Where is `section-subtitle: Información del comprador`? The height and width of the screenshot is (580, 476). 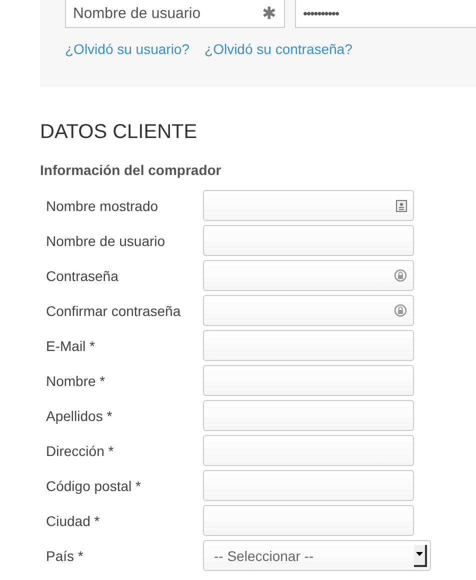 section-subtitle: Información del comprador is located at coordinates (131, 170).